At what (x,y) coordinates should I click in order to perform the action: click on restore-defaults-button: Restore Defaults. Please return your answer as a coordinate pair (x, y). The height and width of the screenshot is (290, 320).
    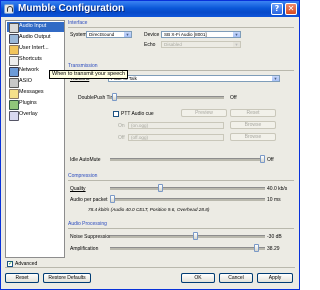
    Looking at the image, I should click on (67, 278).